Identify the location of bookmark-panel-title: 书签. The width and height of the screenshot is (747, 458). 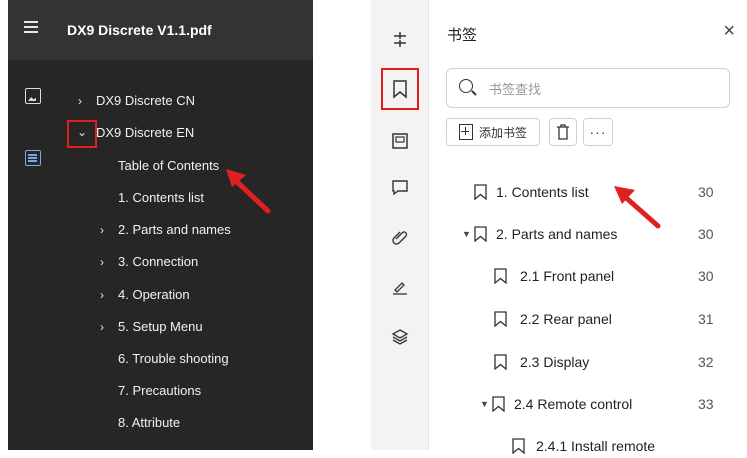
(462, 35).